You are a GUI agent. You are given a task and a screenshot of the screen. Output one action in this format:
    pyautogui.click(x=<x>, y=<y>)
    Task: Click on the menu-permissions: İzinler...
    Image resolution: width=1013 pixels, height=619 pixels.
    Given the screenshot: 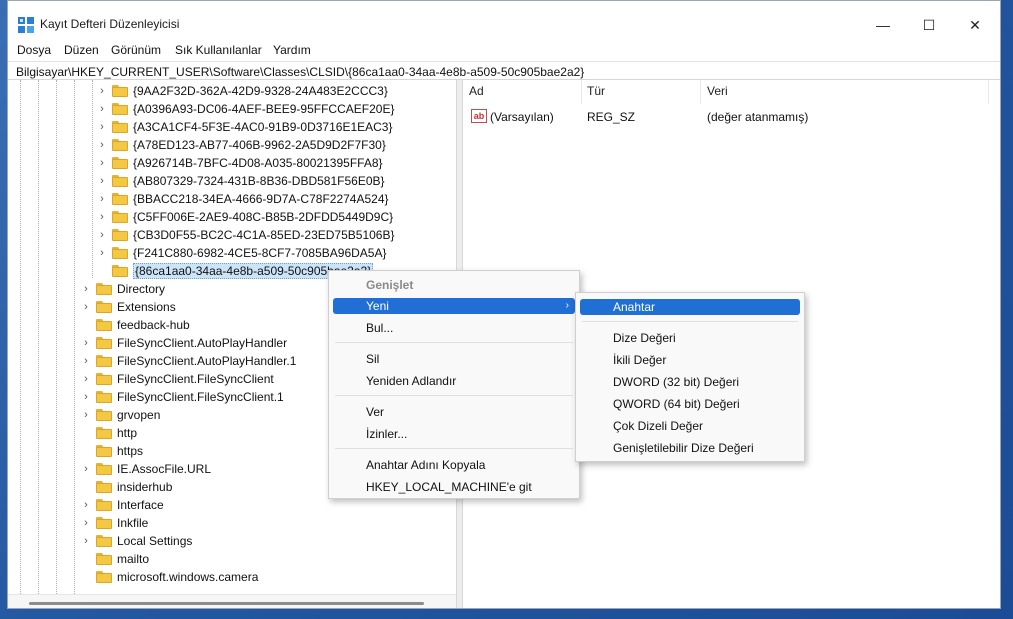 What is the action you would take?
    pyautogui.click(x=454, y=434)
    